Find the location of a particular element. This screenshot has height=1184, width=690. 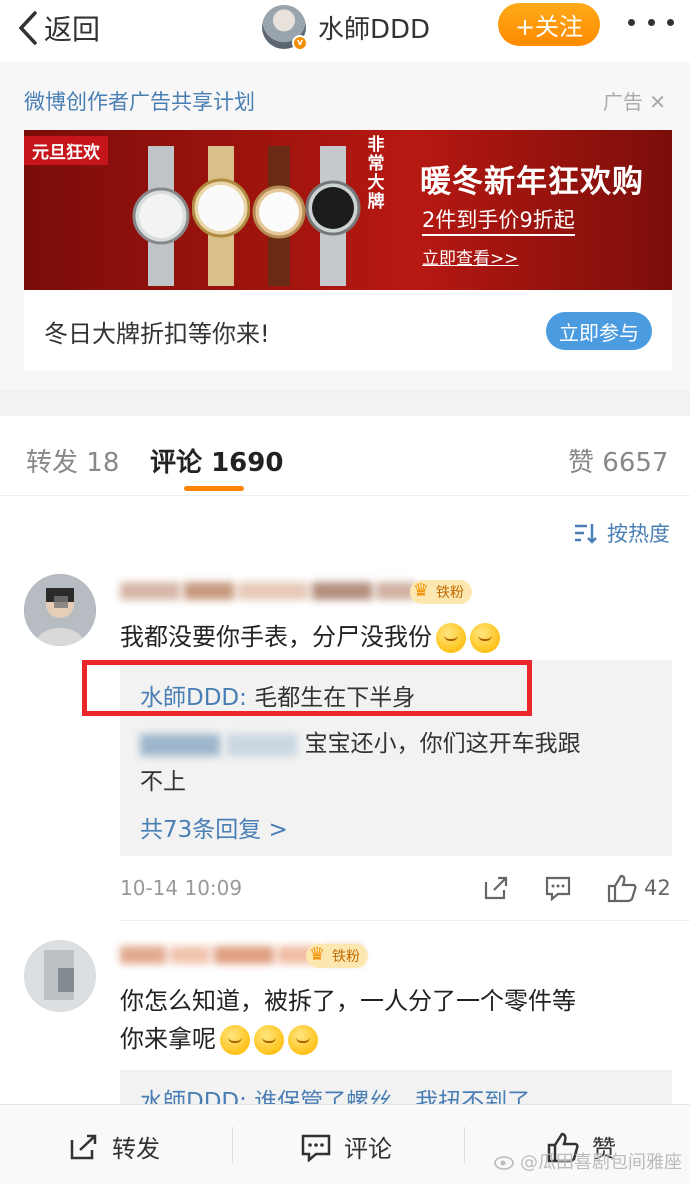

ad-close-button: 广告 ✕ is located at coordinates (634, 100).